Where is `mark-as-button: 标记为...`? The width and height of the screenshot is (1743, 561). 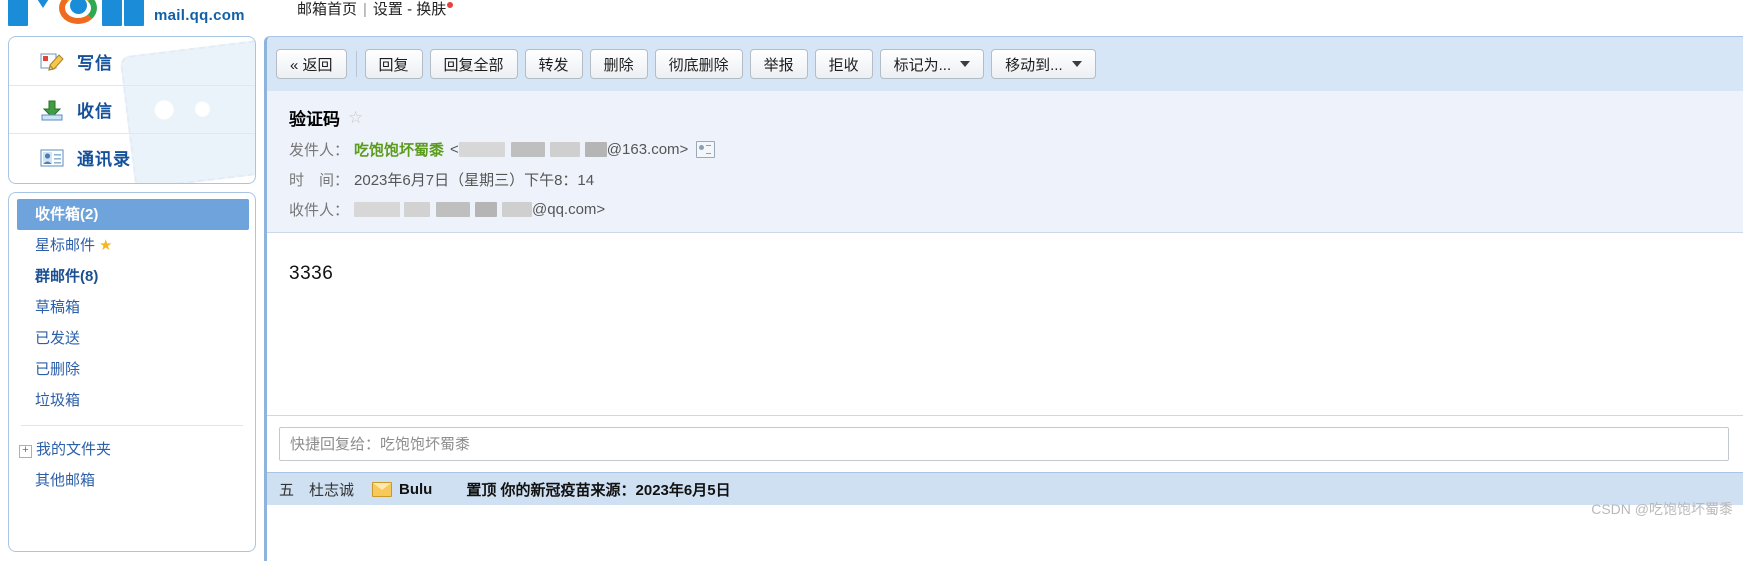 mark-as-button: 标记为... is located at coordinates (932, 64).